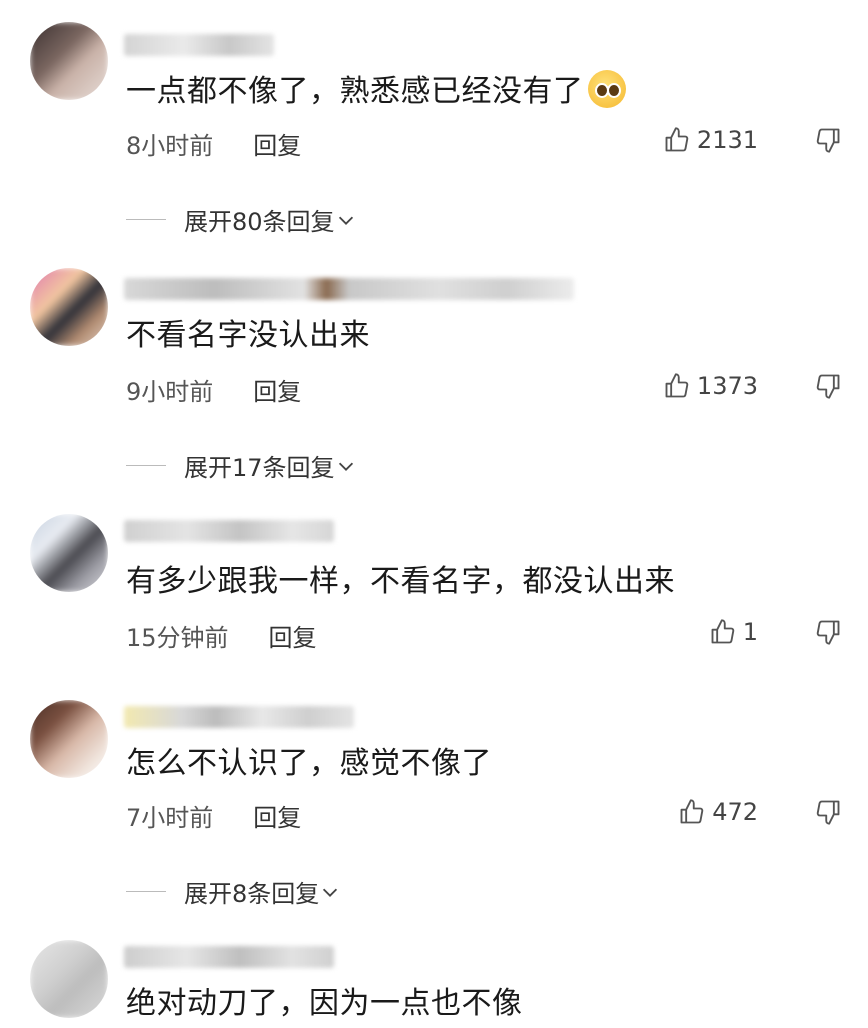  I want to click on comment-meta: 9小时前 回复, so click(213, 389).